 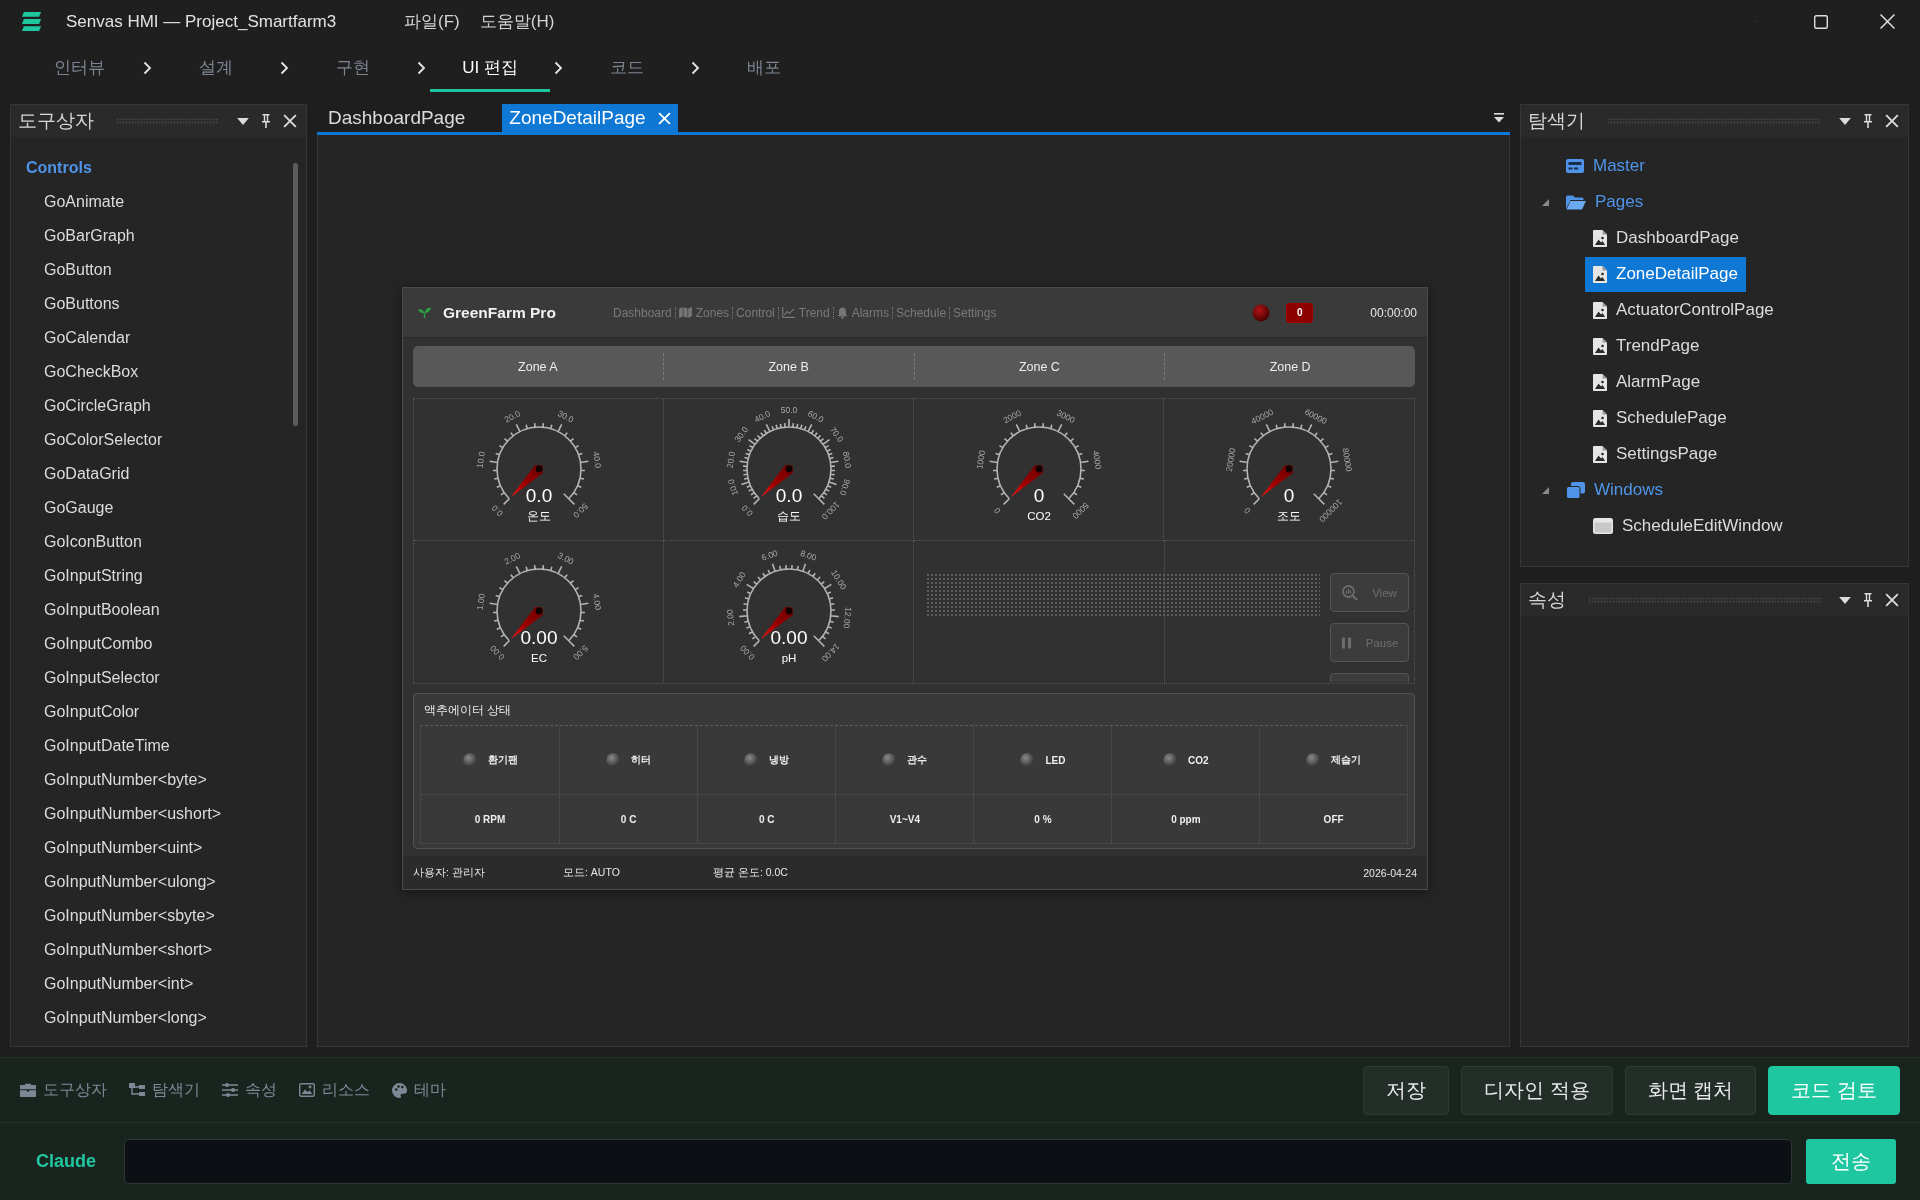 What do you see at coordinates (1688, 526) in the screenshot?
I see `tree-item: ScheduleEditWindow` at bounding box center [1688, 526].